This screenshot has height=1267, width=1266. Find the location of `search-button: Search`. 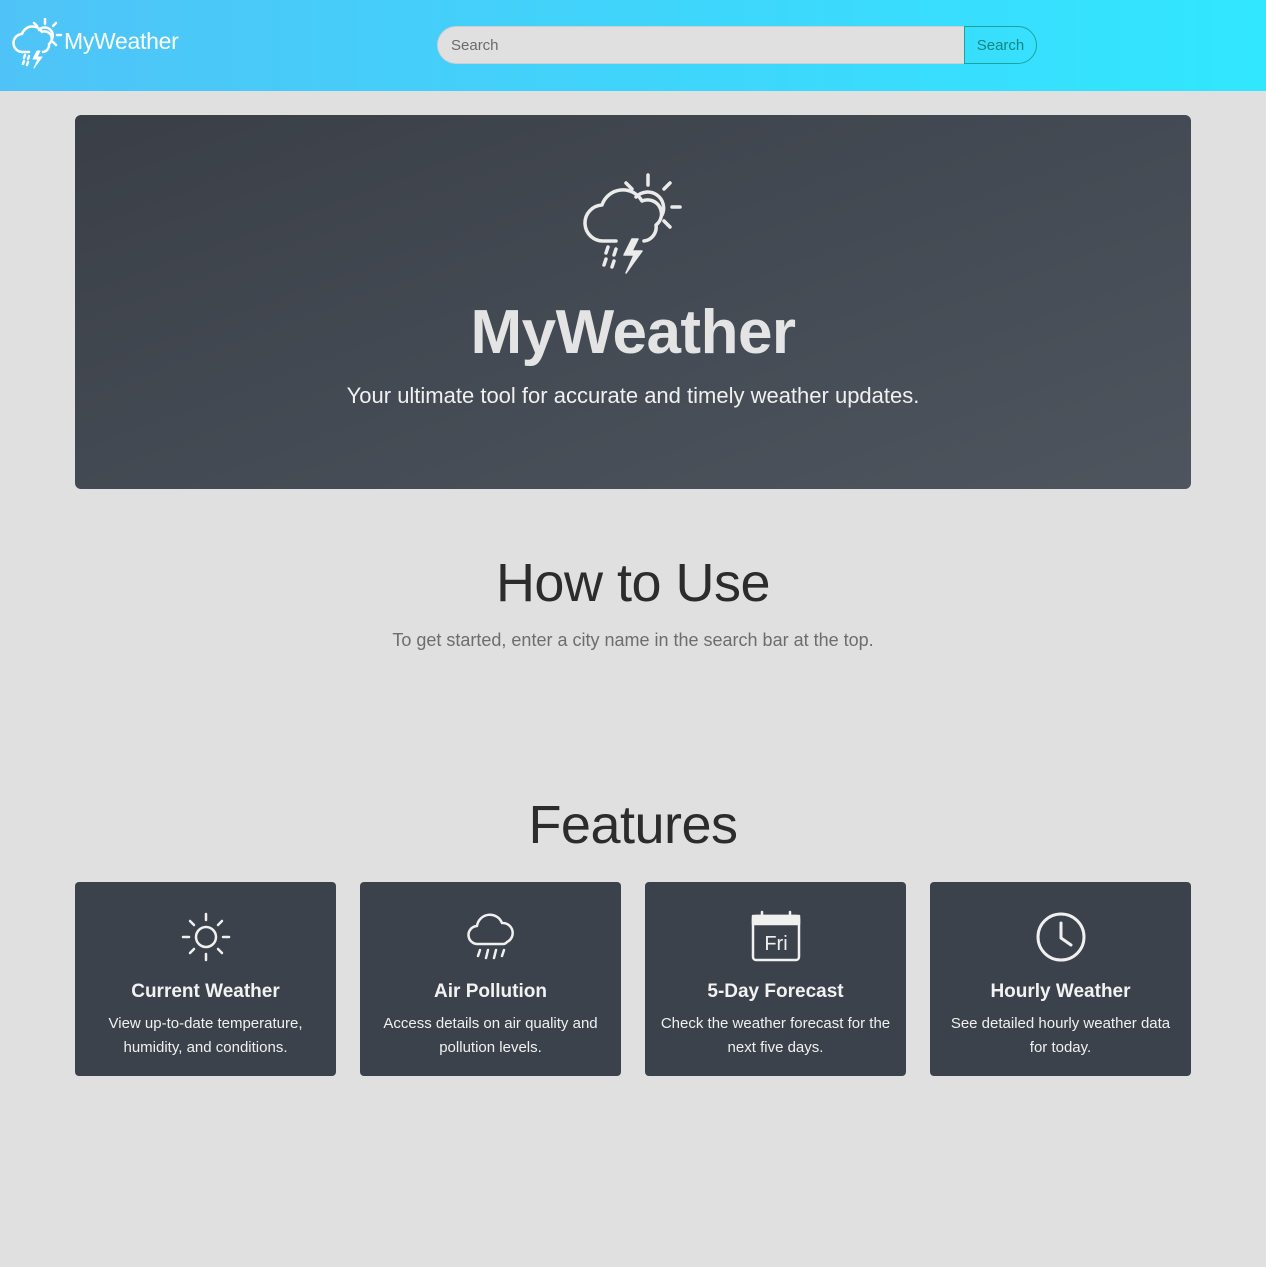

search-button: Search is located at coordinates (1000, 45).